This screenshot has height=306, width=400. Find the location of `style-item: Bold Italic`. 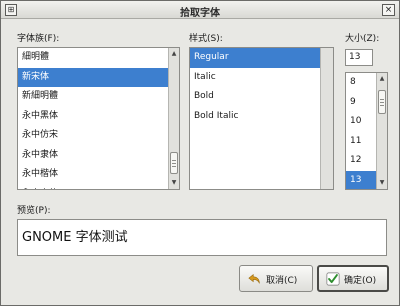

style-item: Bold Italic is located at coordinates (261, 117).